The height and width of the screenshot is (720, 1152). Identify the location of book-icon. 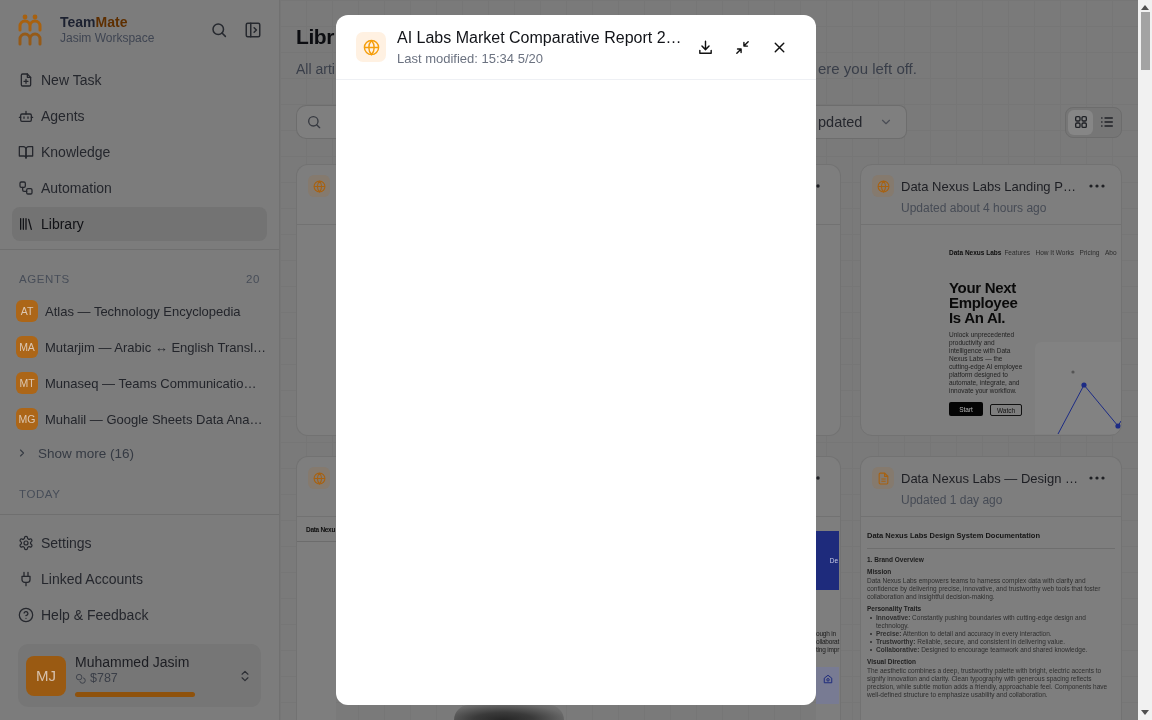
(26, 152).